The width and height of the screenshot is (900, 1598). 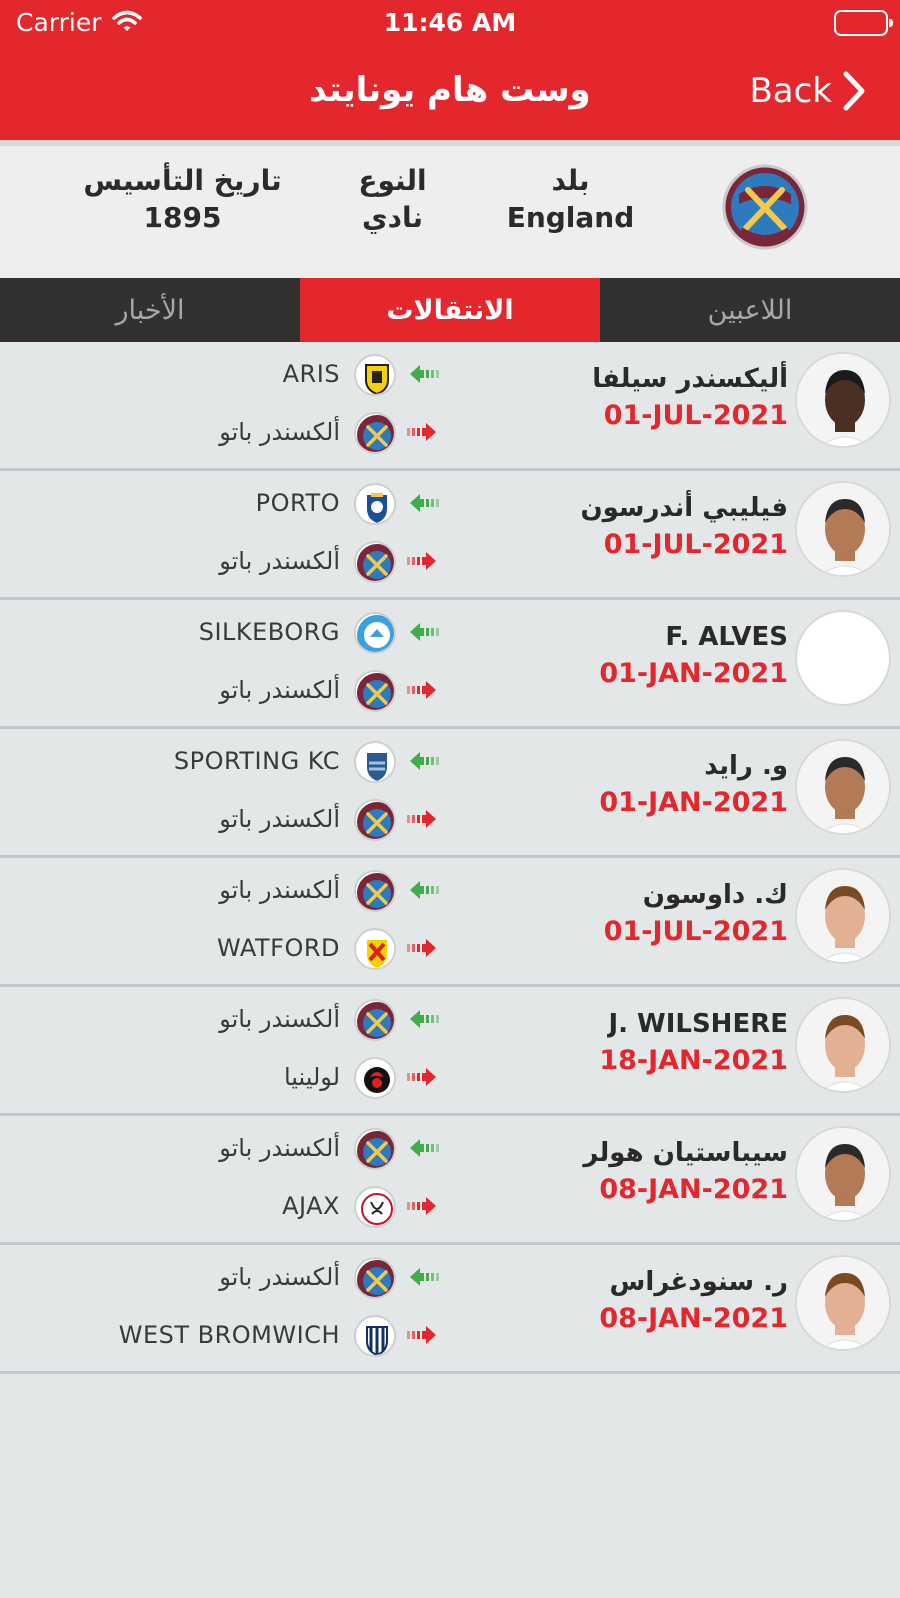 I want to click on club-in-line: ARIS, so click(x=450, y=375).